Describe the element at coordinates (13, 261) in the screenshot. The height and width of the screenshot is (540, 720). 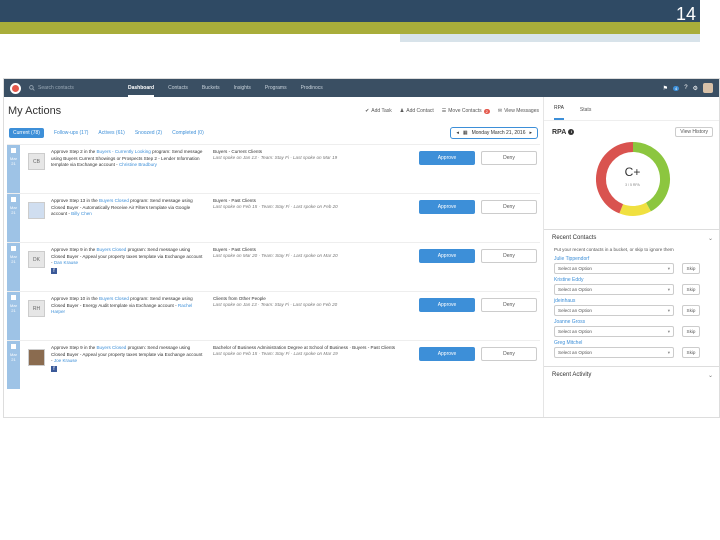
I see `row-day: 21` at that location.